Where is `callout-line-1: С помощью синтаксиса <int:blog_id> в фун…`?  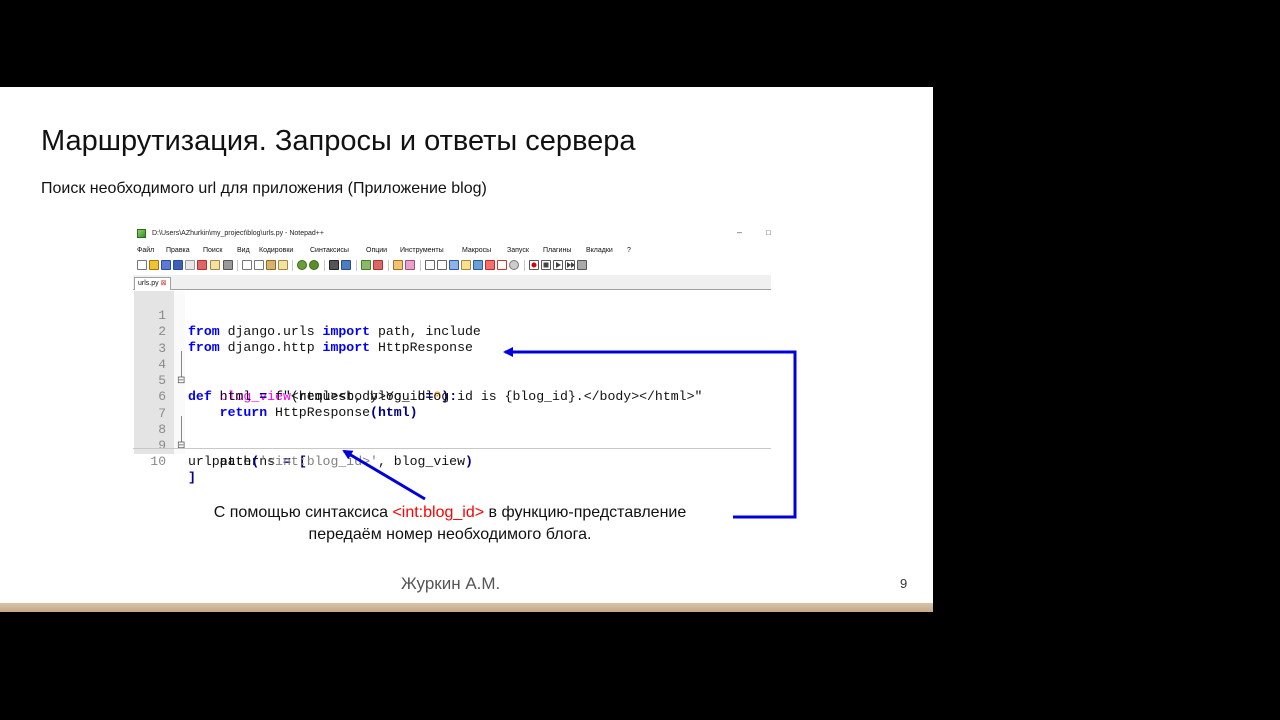
callout-line-1: С помощью синтаксиса <int:blog_id> в фун… is located at coordinates (450, 512).